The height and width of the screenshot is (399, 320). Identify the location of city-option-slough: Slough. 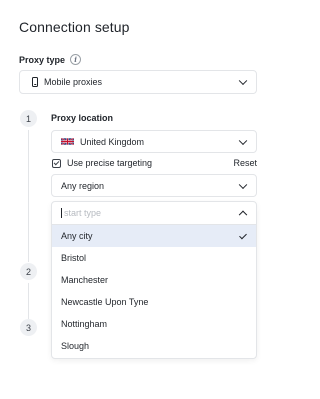
(154, 346).